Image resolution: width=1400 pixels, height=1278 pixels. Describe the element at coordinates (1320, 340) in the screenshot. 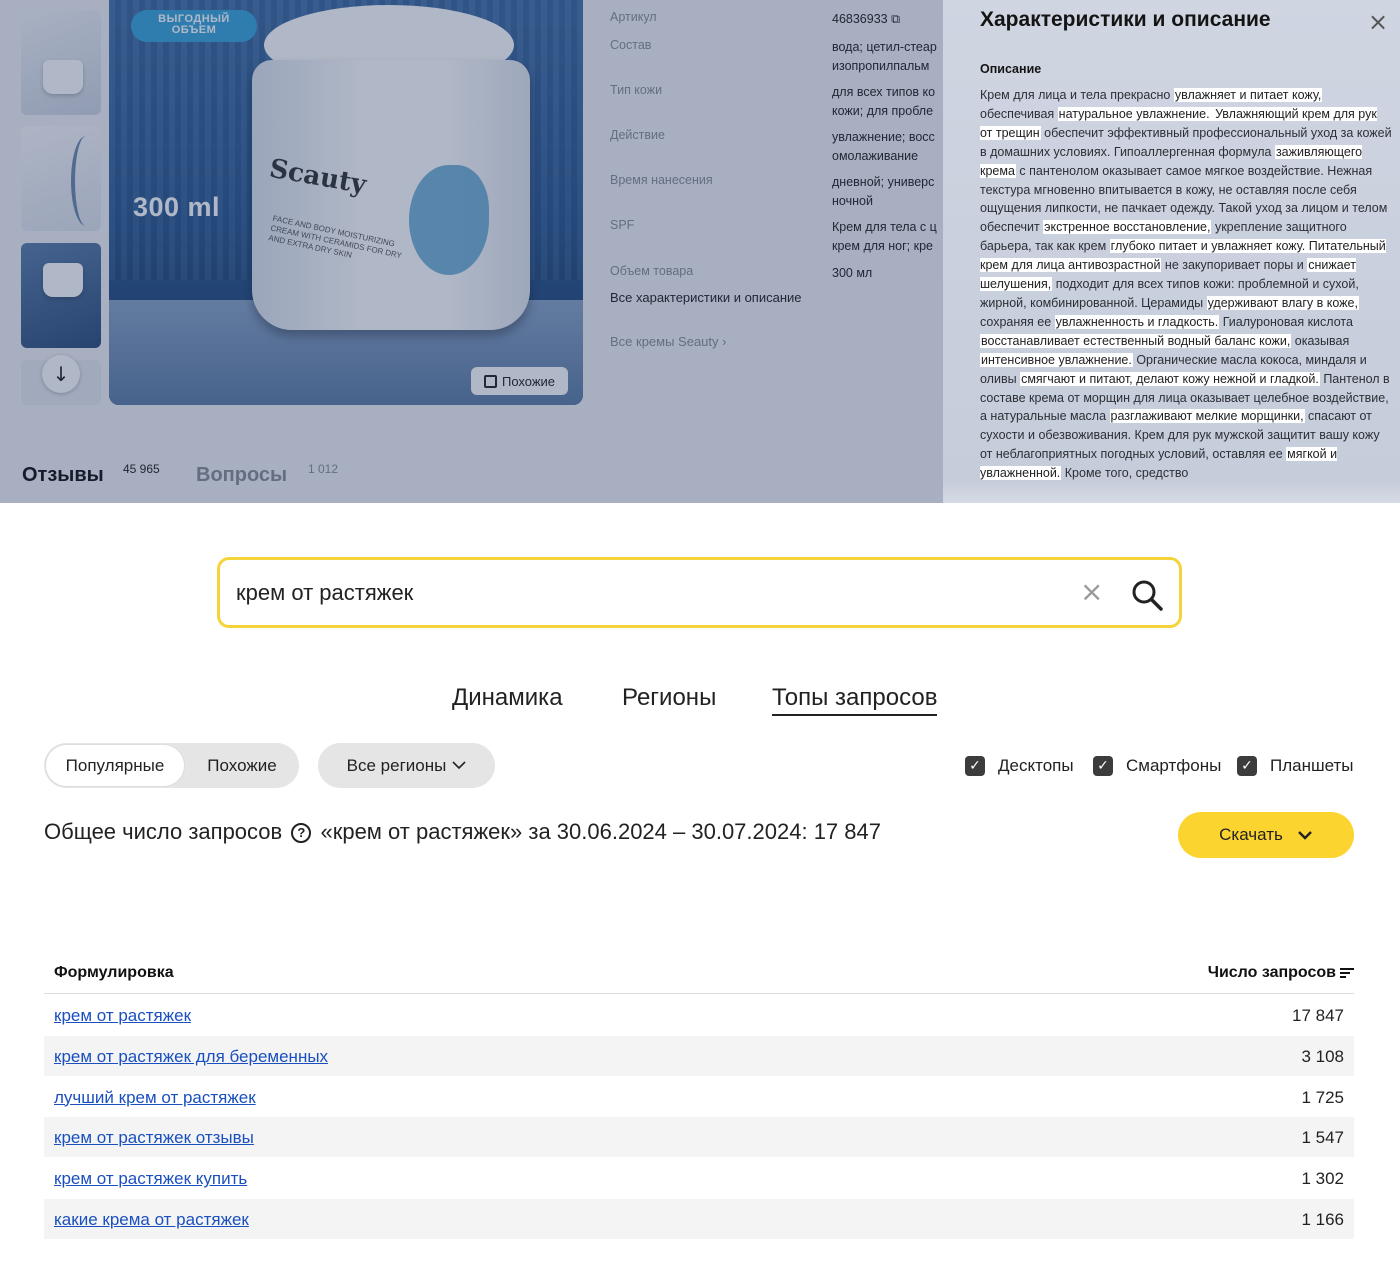

I see `description-fragment: оказывая` at that location.